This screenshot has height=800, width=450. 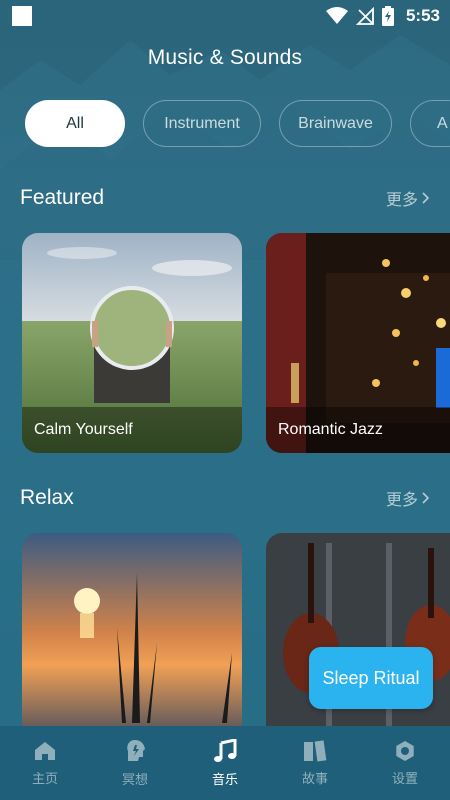 I want to click on tab-music: 音乐, so click(x=225, y=763).